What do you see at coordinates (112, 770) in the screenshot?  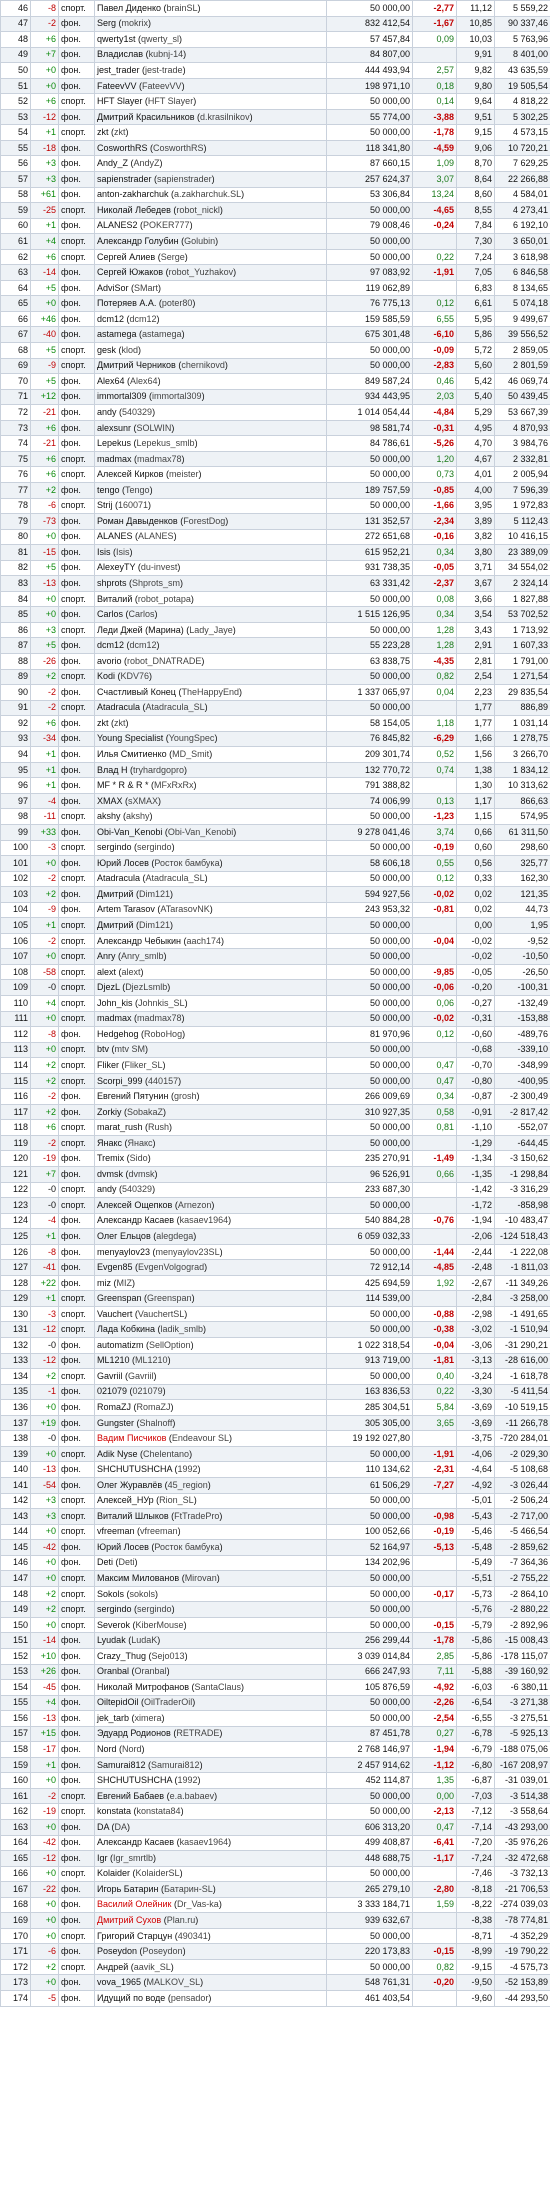 I see `participant-name-link: Влад Н` at bounding box center [112, 770].